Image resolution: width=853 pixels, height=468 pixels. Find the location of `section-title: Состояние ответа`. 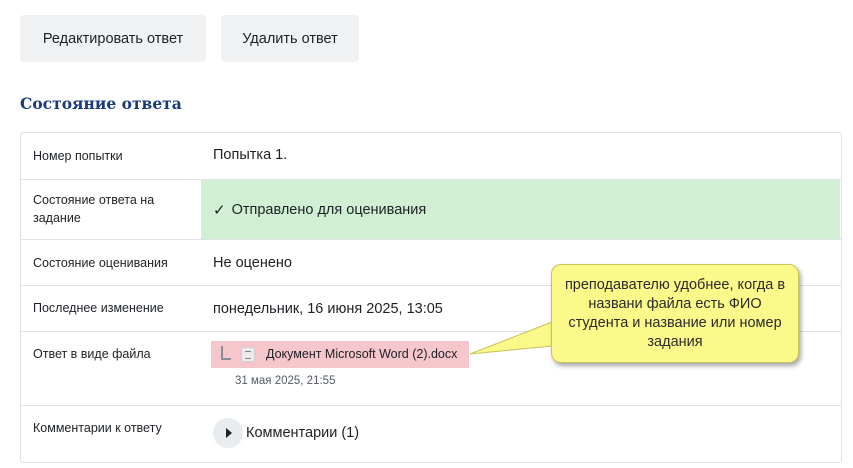

section-title: Состояние ответа is located at coordinates (101, 103).